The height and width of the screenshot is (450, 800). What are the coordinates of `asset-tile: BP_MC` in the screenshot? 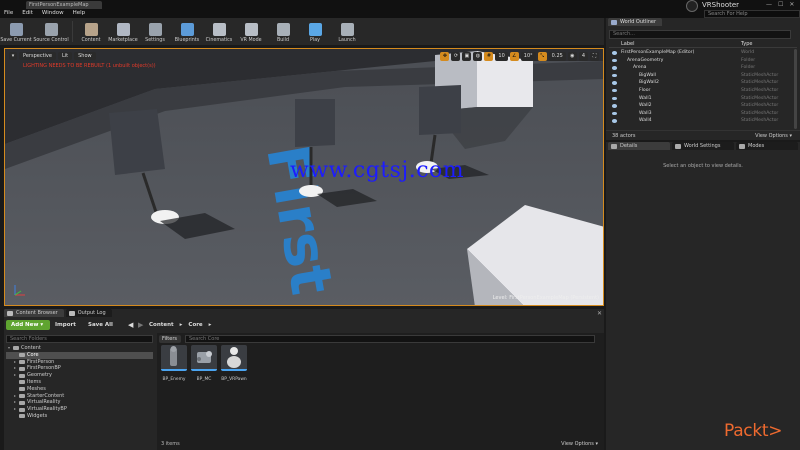 It's located at (204, 363).